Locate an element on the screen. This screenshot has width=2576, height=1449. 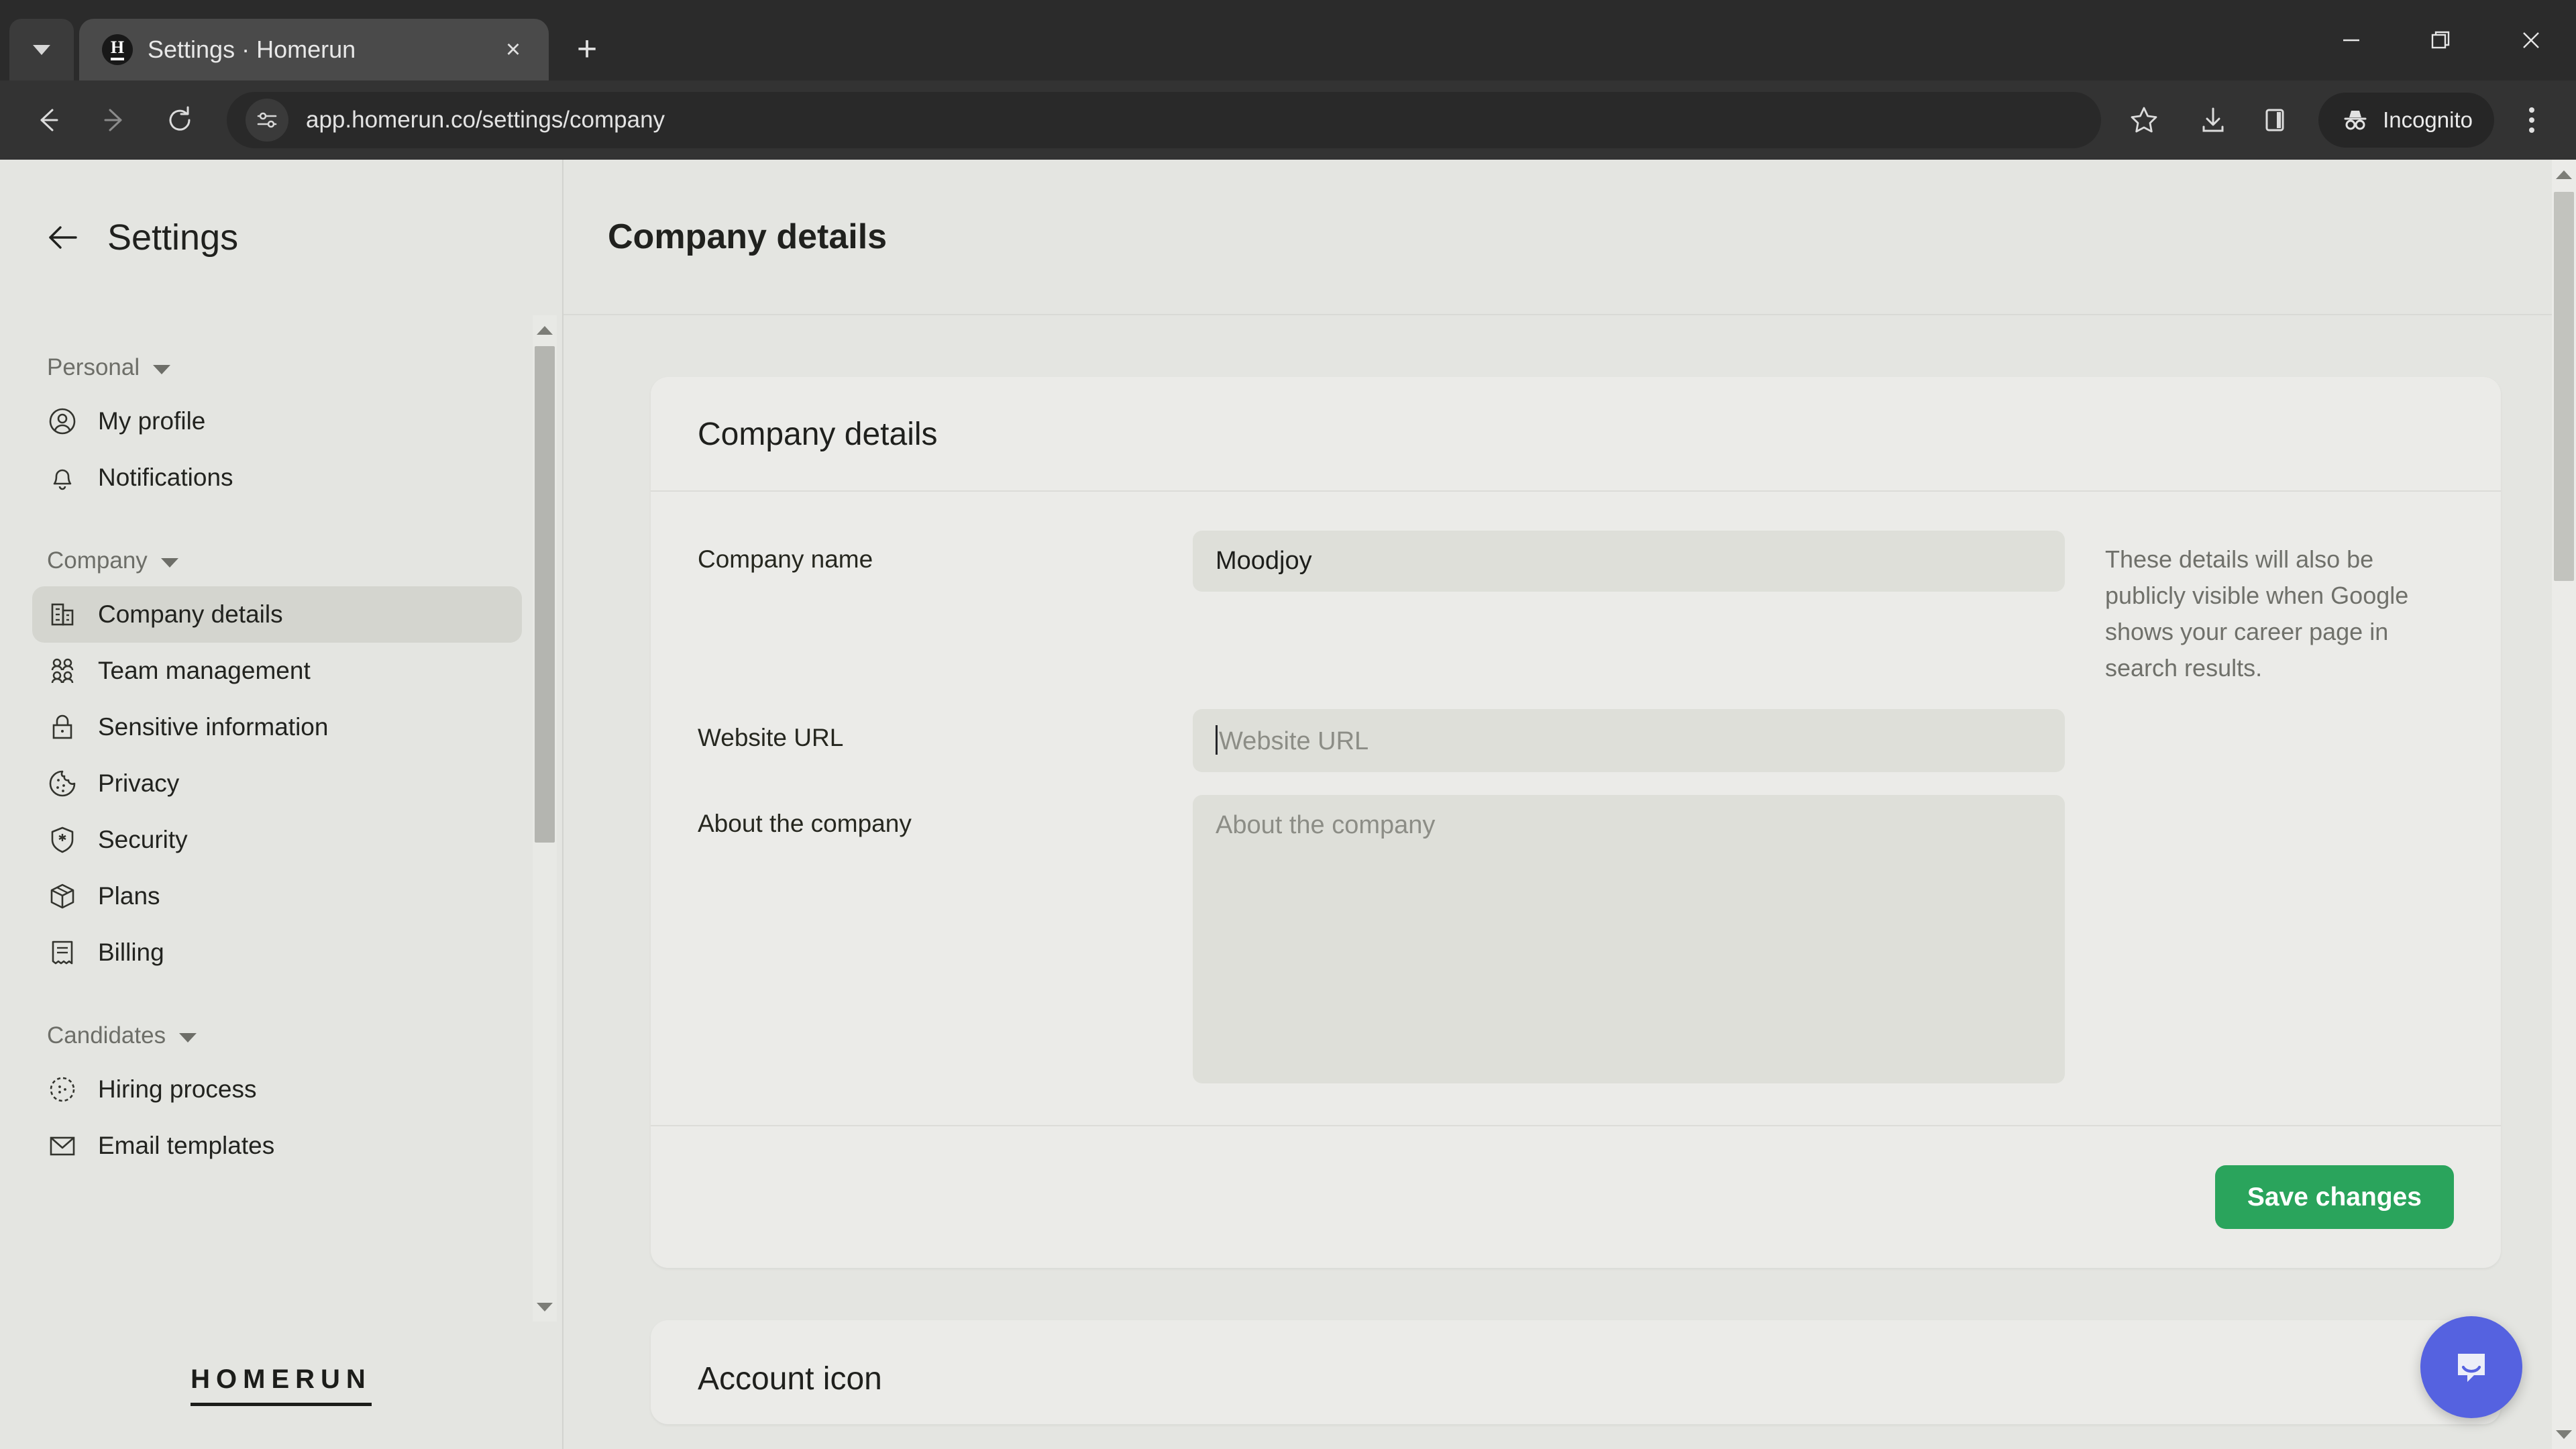
scroll-down-arrow-icon is located at coordinates (545, 1307).